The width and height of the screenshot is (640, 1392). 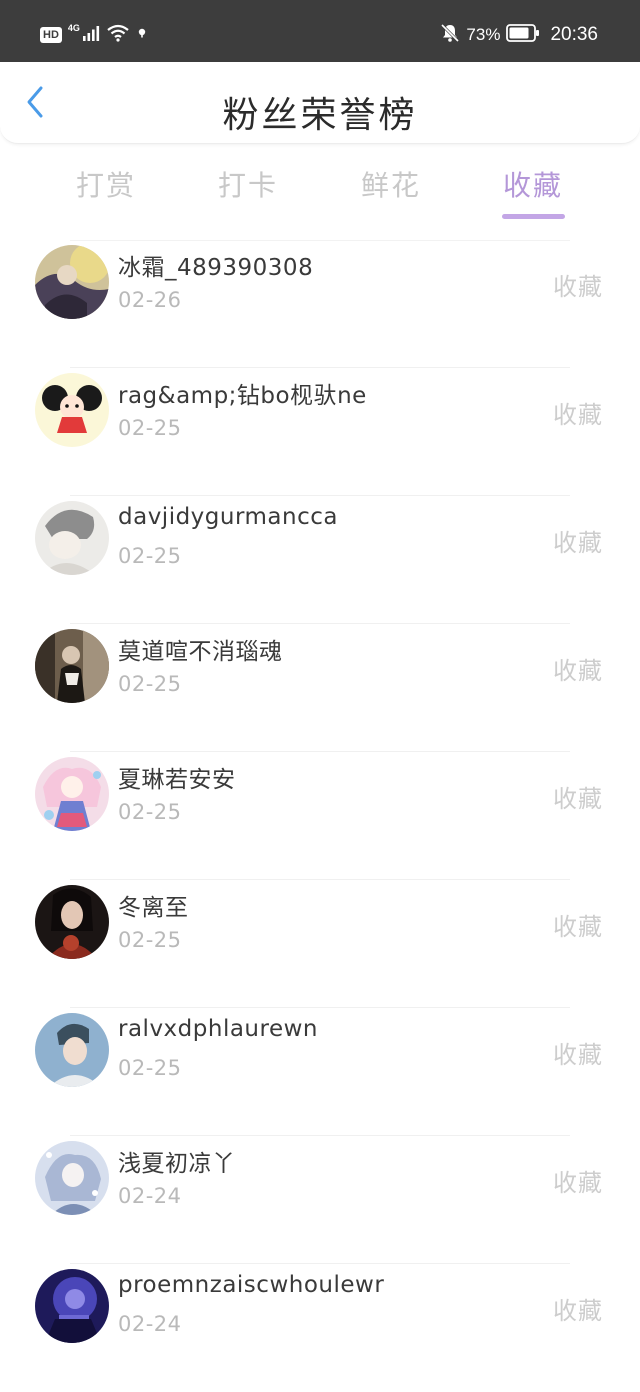 What do you see at coordinates (106, 184) in the screenshot?
I see `tab-reward: 打赏` at bounding box center [106, 184].